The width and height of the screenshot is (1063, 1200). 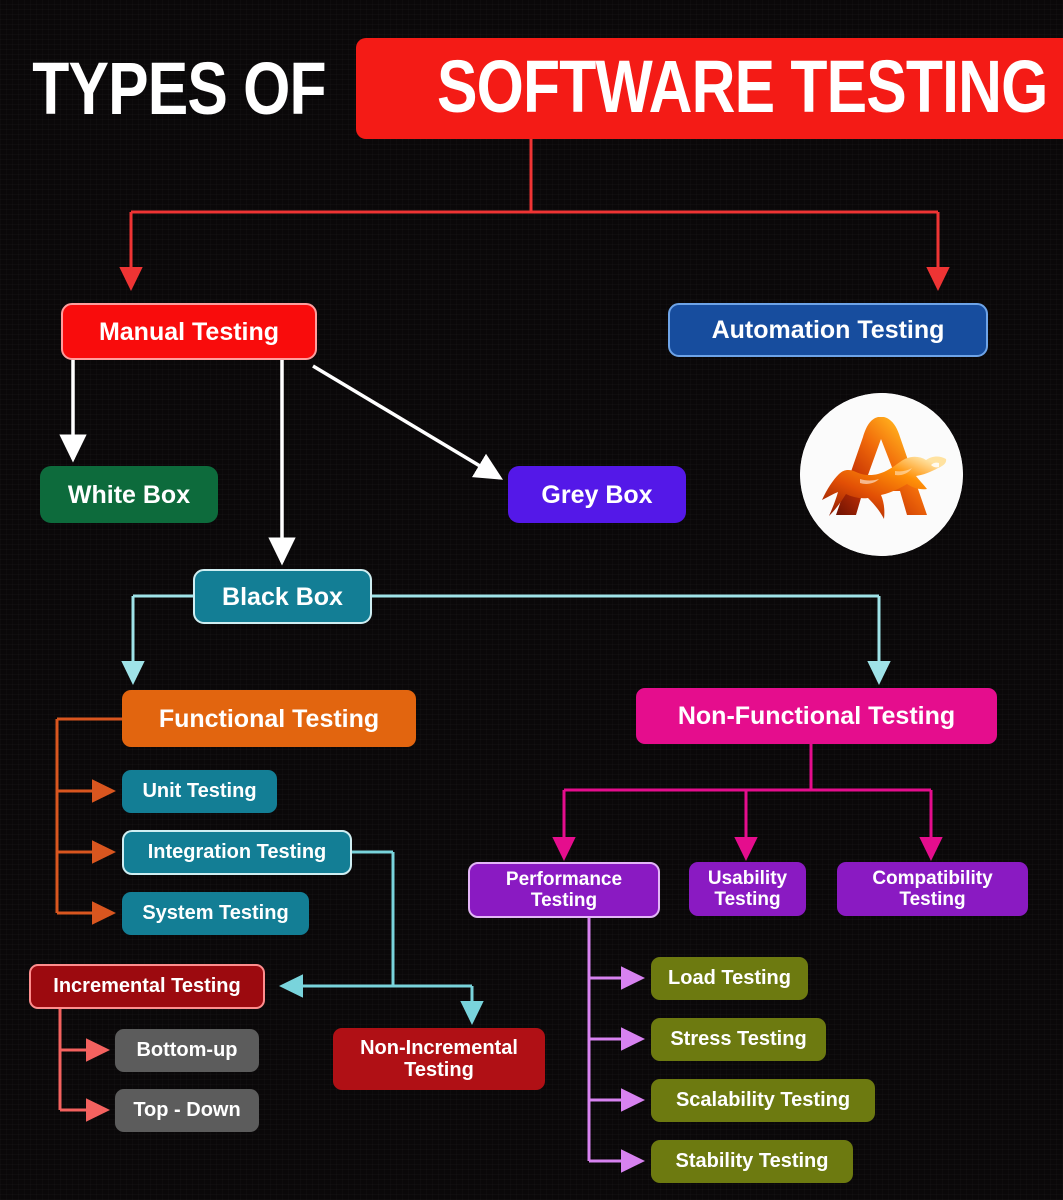 I want to click on node-label: Manual Testing, so click(x=189, y=331).